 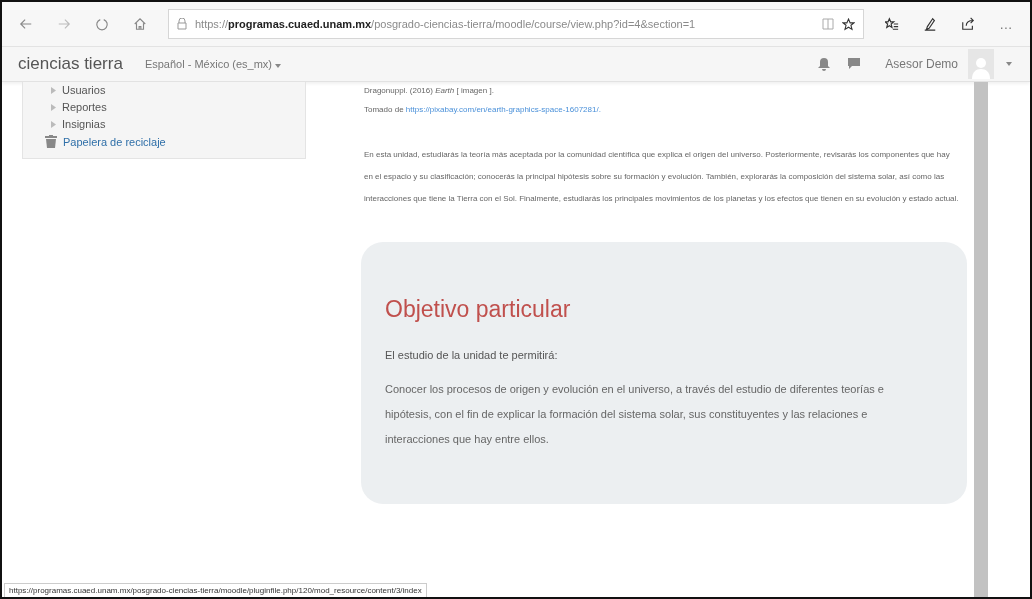 I want to click on home-icon, so click(x=140, y=24).